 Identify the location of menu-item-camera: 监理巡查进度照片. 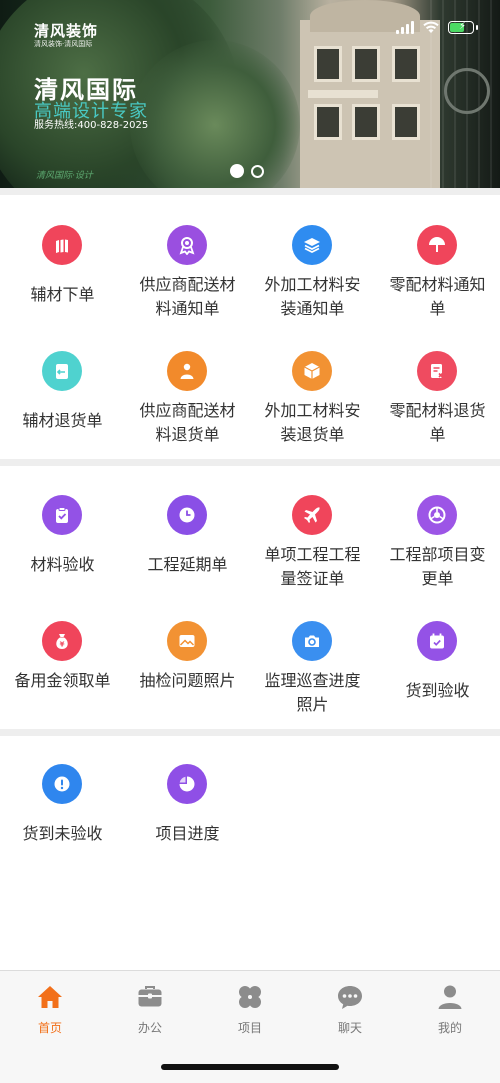
(312, 656).